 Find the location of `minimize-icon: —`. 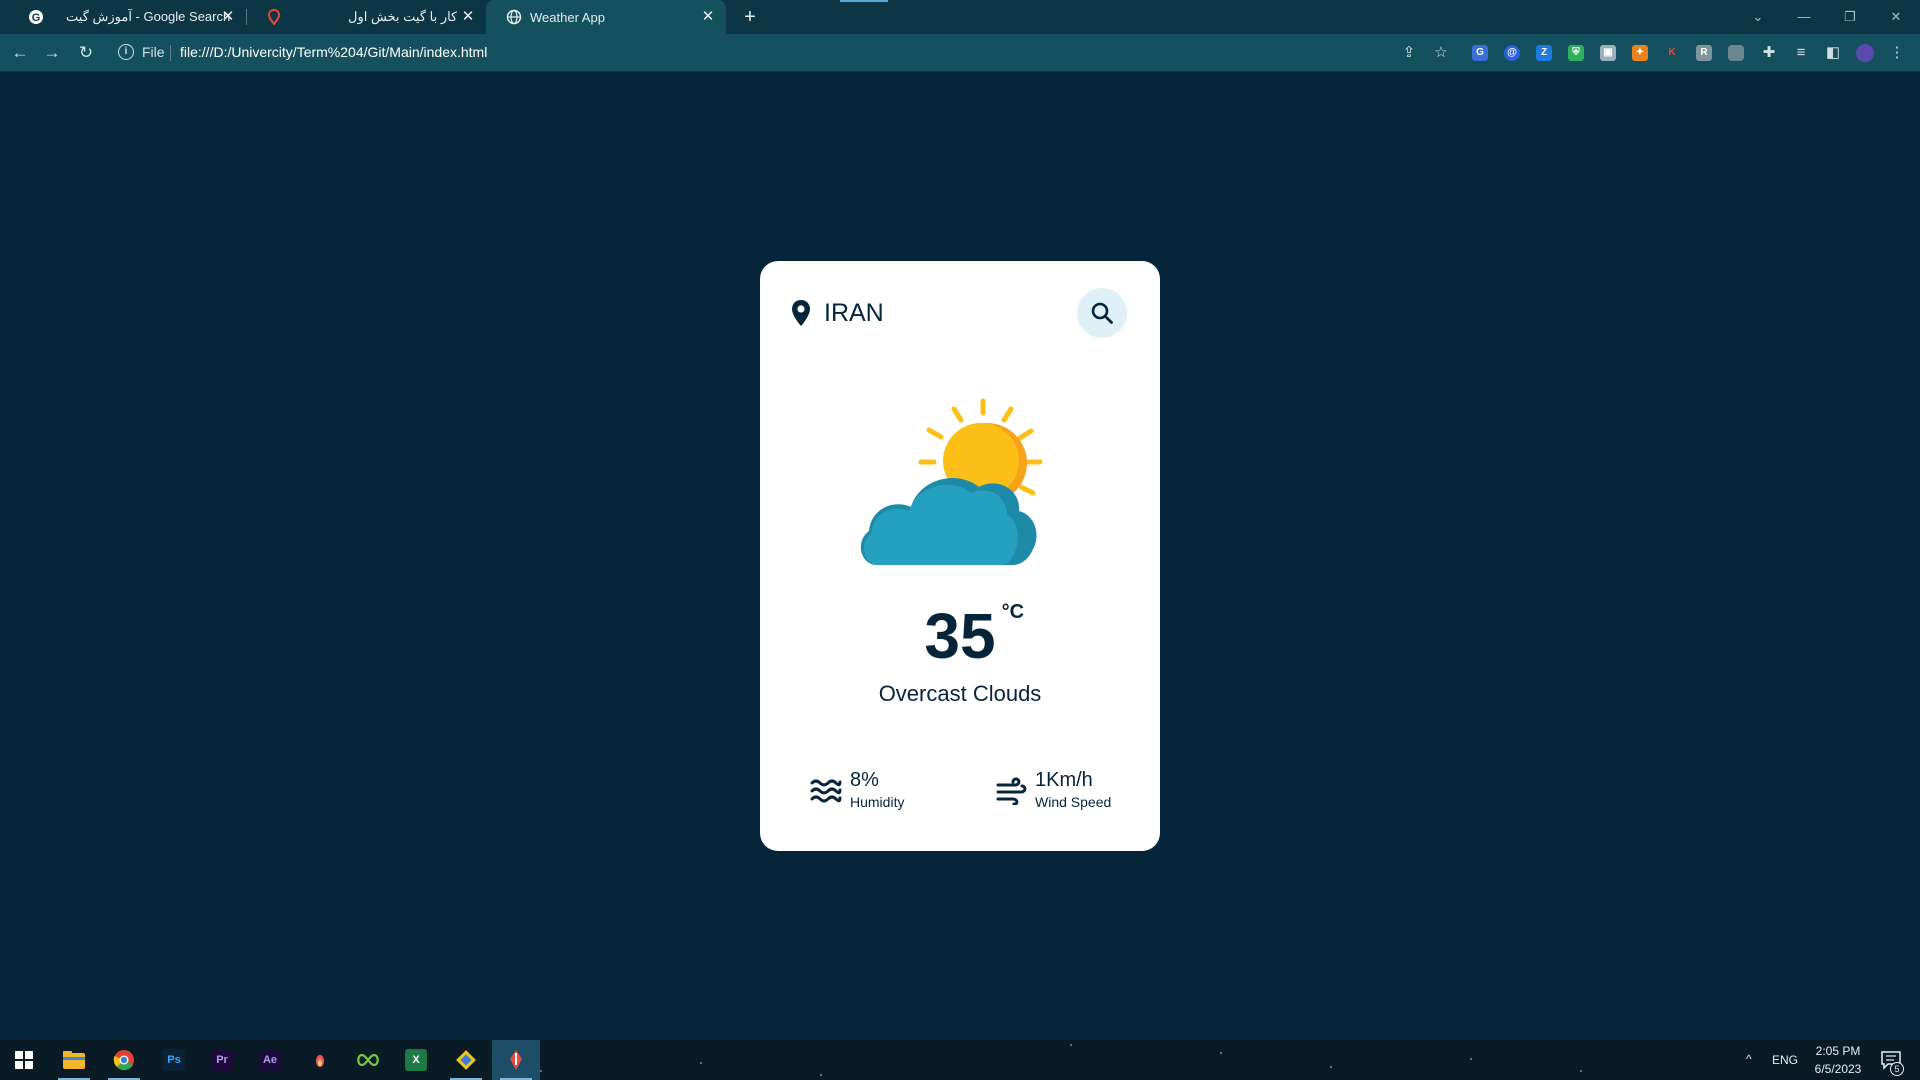

minimize-icon: — is located at coordinates (1804, 17).